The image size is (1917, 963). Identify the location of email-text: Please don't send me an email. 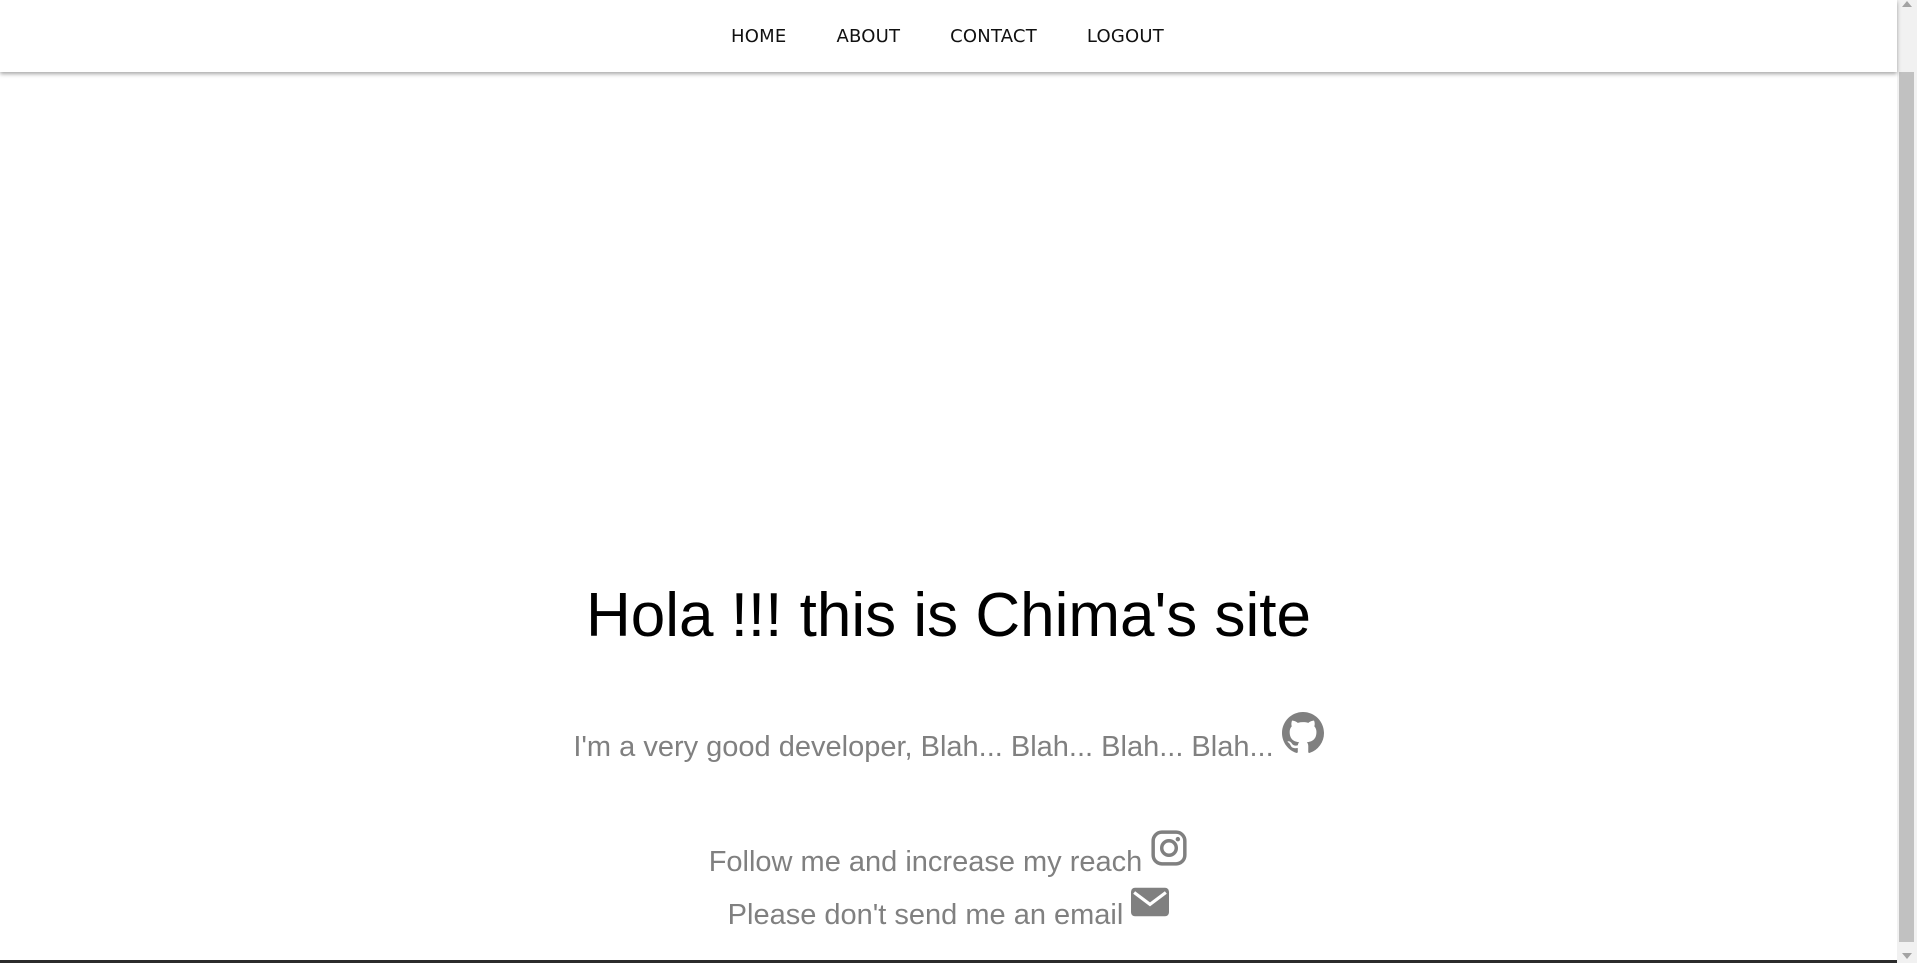
(925, 915).